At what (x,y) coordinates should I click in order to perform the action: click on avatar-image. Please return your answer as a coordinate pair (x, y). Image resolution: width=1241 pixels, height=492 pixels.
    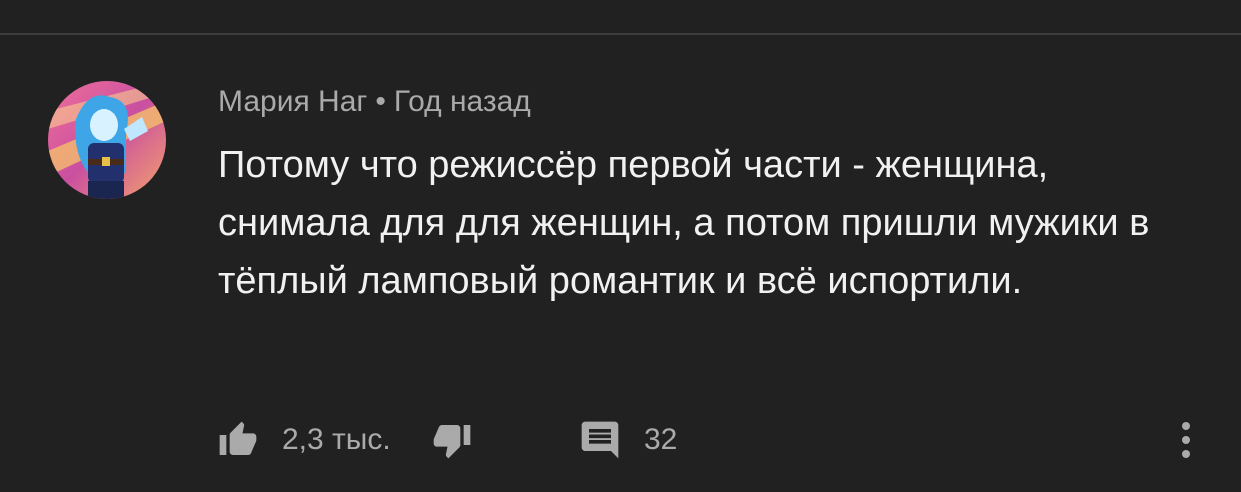
    Looking at the image, I should click on (107, 140).